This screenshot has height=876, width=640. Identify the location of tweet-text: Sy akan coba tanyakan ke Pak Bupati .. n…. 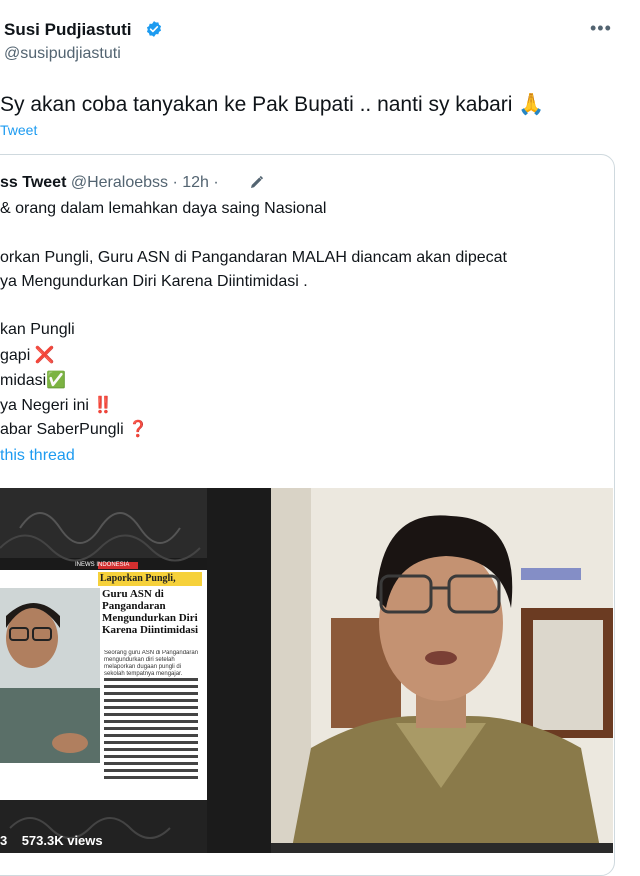
(272, 104).